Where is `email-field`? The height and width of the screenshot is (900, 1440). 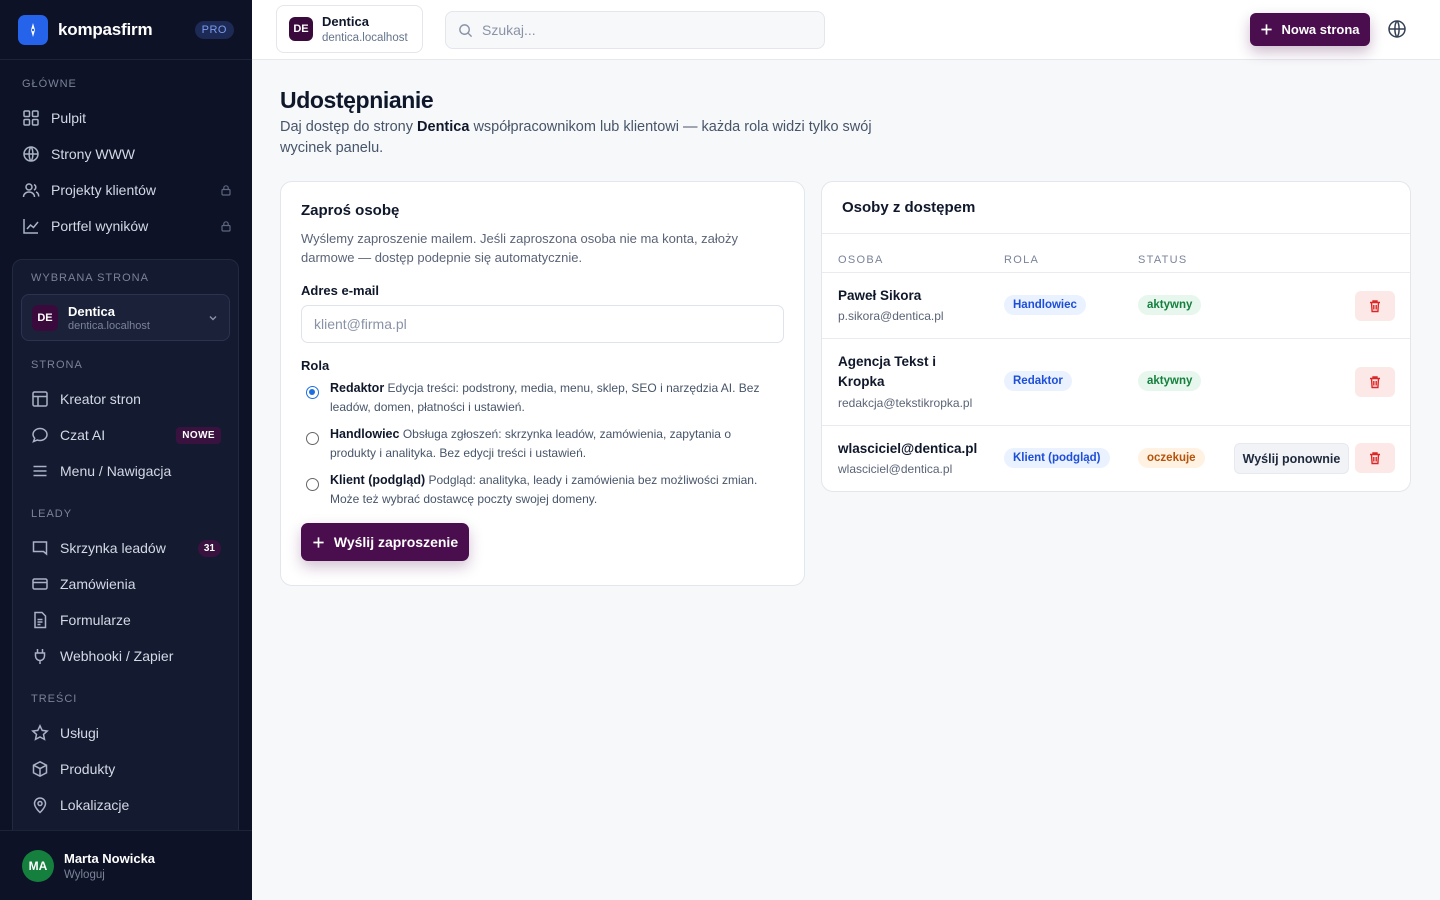 email-field is located at coordinates (542, 324).